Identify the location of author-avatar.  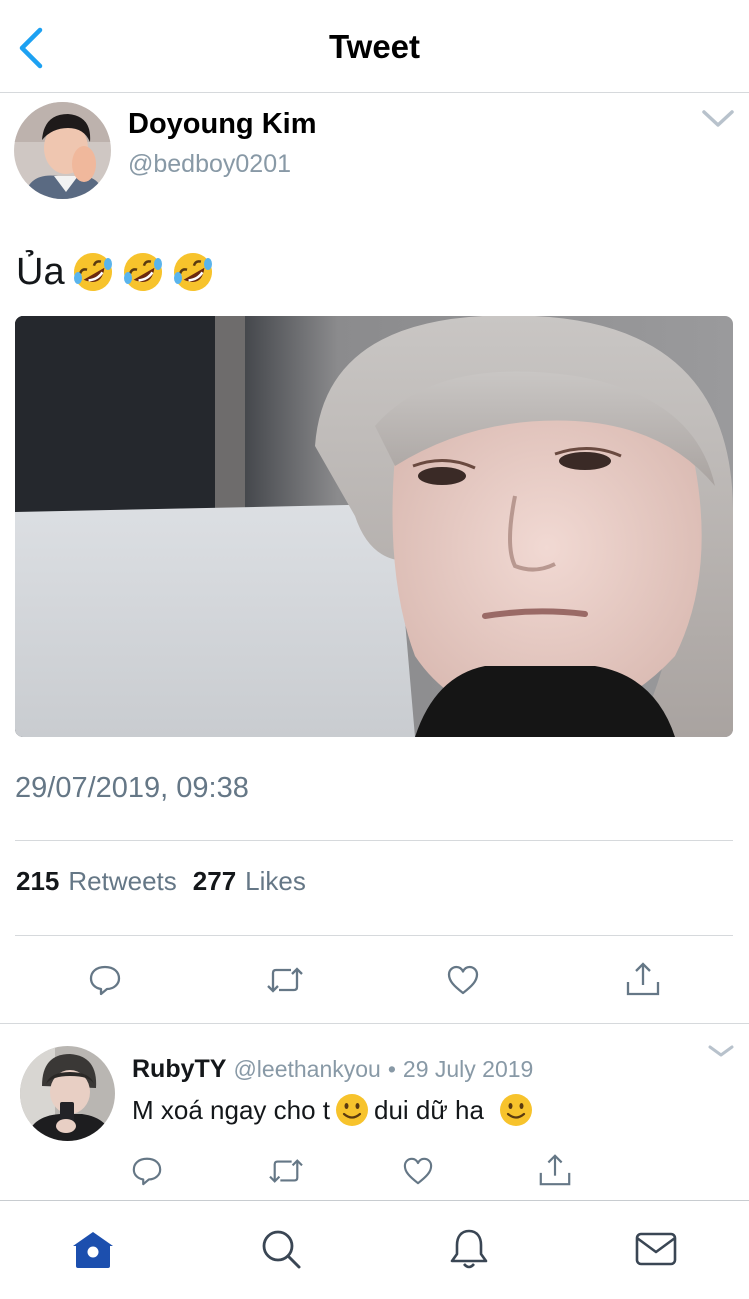
(62, 150).